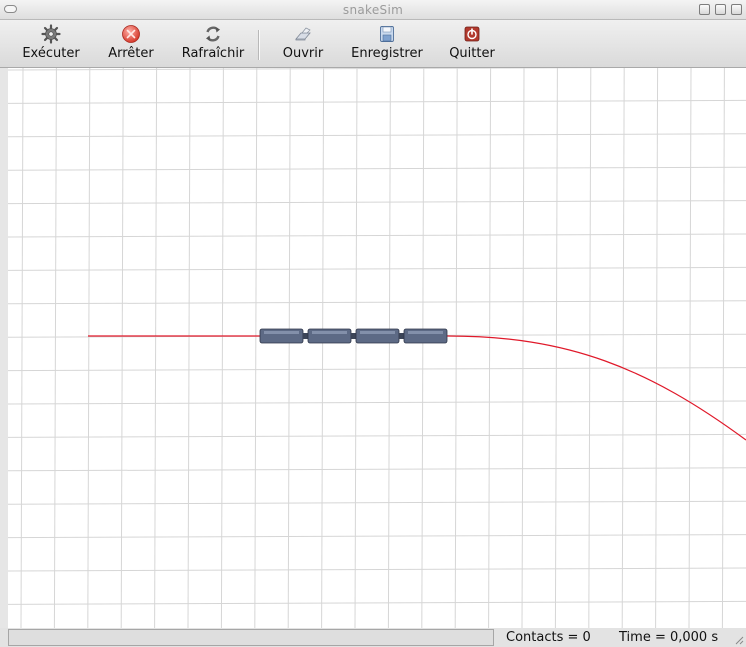 This screenshot has width=746, height=647. Describe the element at coordinates (736, 9) in the screenshot. I see `close-button` at that location.